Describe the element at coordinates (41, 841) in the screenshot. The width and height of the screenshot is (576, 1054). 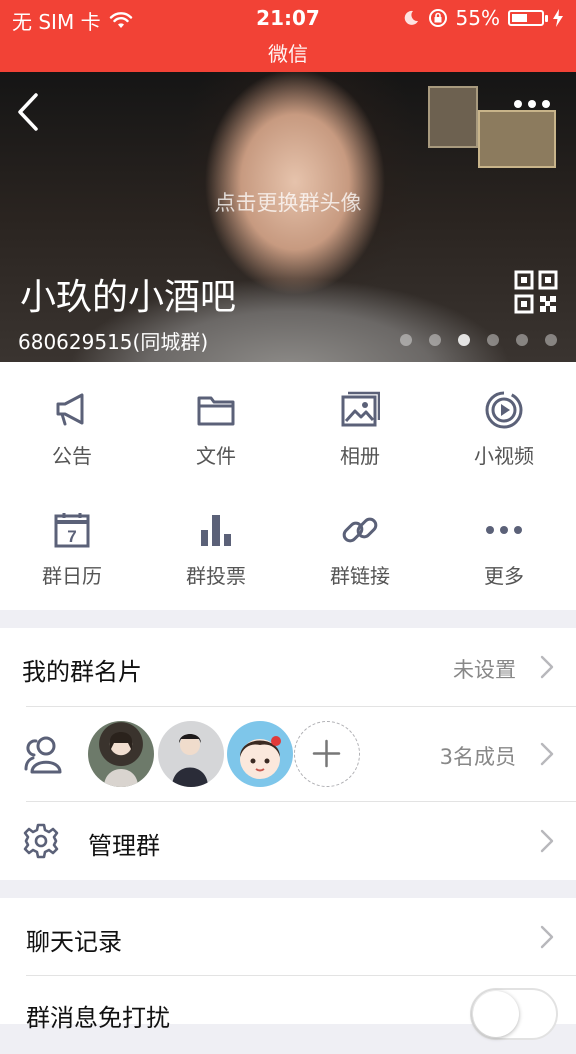
I see `gear-icon` at that location.